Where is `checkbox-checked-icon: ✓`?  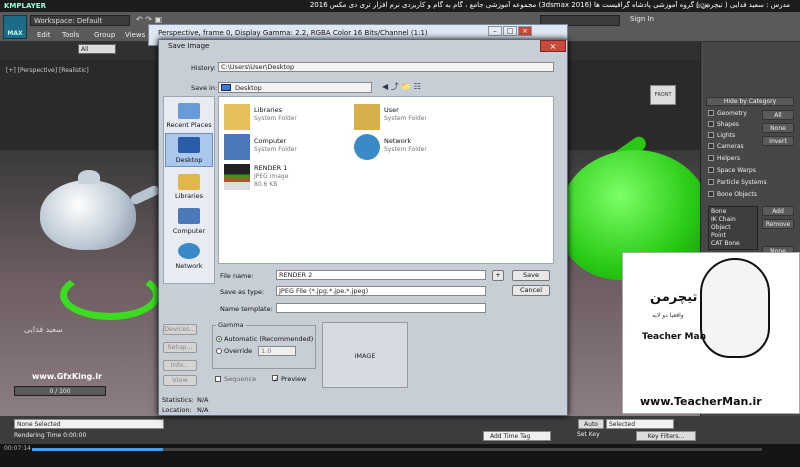
checkbox-checked-icon: ✓ is located at coordinates (275, 379).